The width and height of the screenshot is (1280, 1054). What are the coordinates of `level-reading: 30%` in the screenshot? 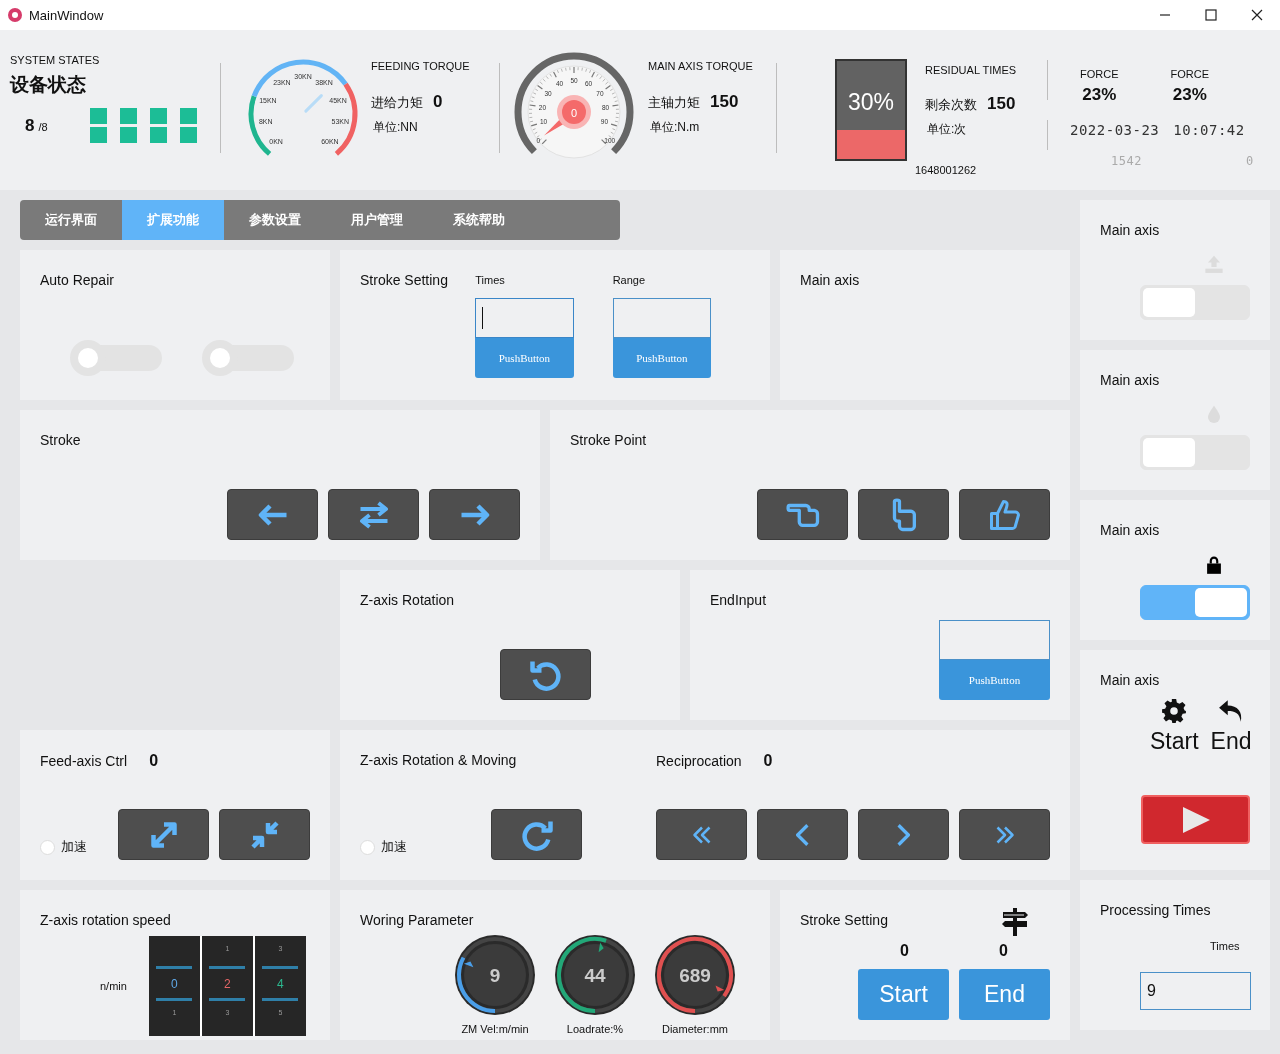 It's located at (870, 102).